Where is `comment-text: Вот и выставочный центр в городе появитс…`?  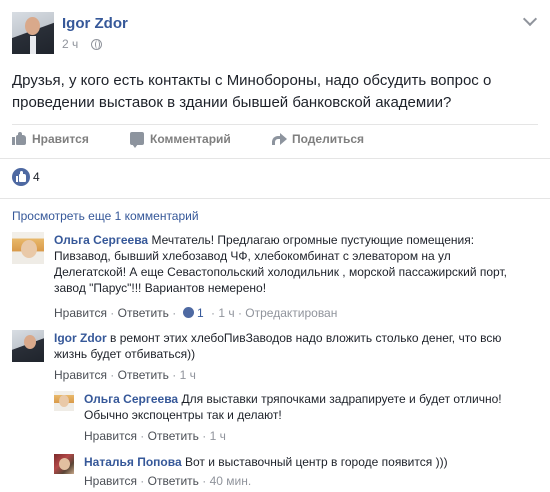 comment-text: Вот и выставочный центр в городе появитс… is located at coordinates (316, 462).